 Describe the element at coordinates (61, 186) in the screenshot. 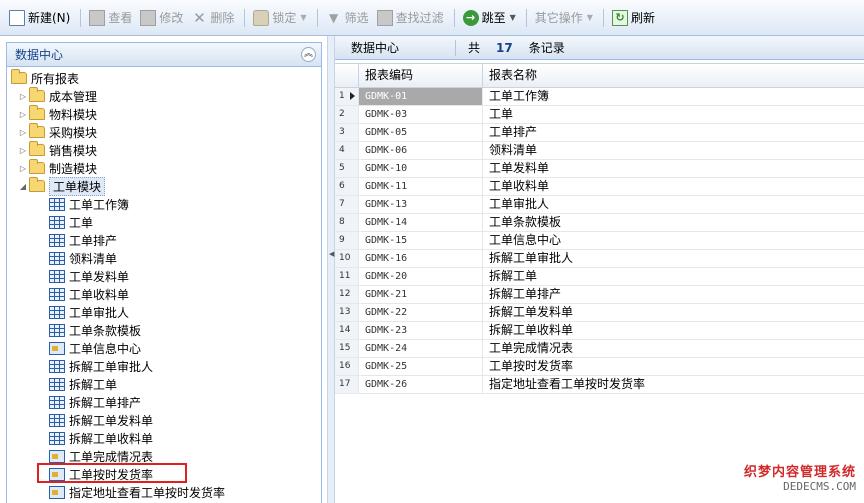

I see `tree-node-module-selected: ◢ 工单模块` at that location.